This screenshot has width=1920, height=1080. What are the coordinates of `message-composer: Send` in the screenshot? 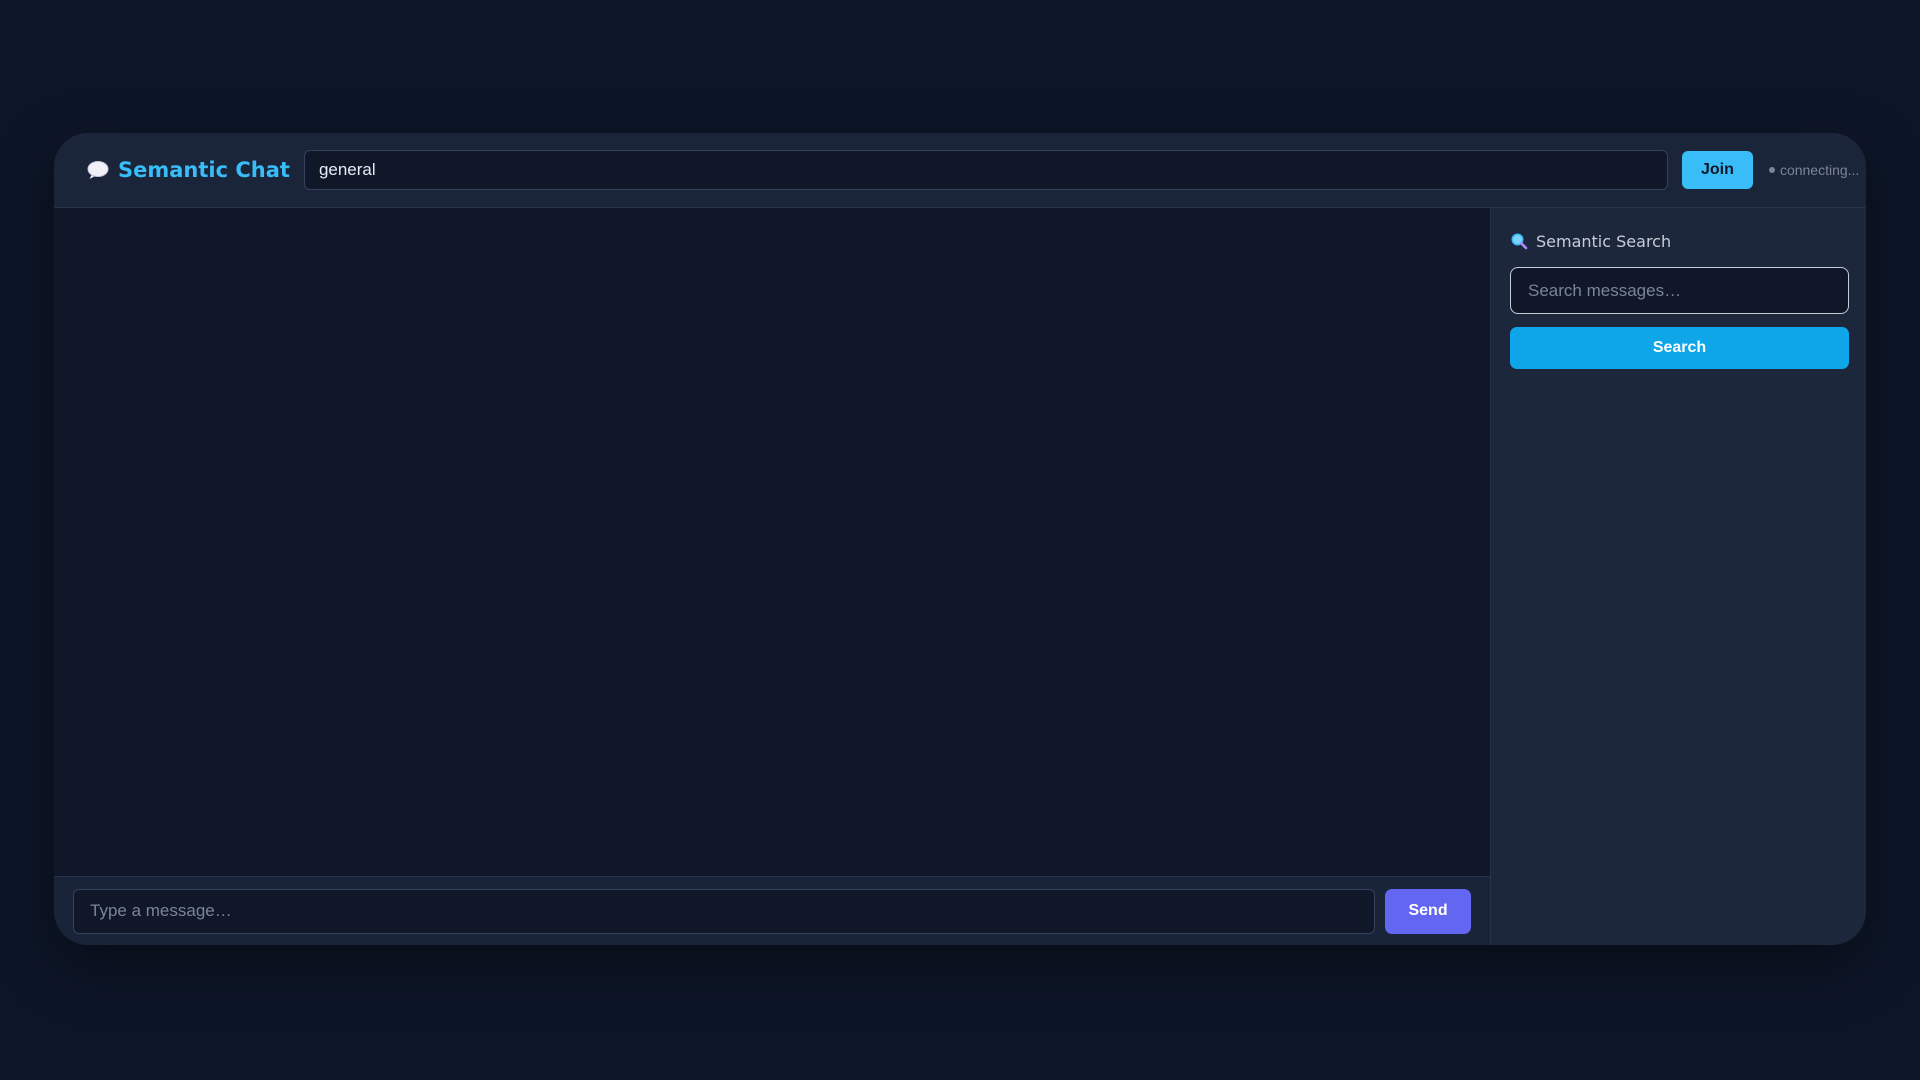 It's located at (772, 910).